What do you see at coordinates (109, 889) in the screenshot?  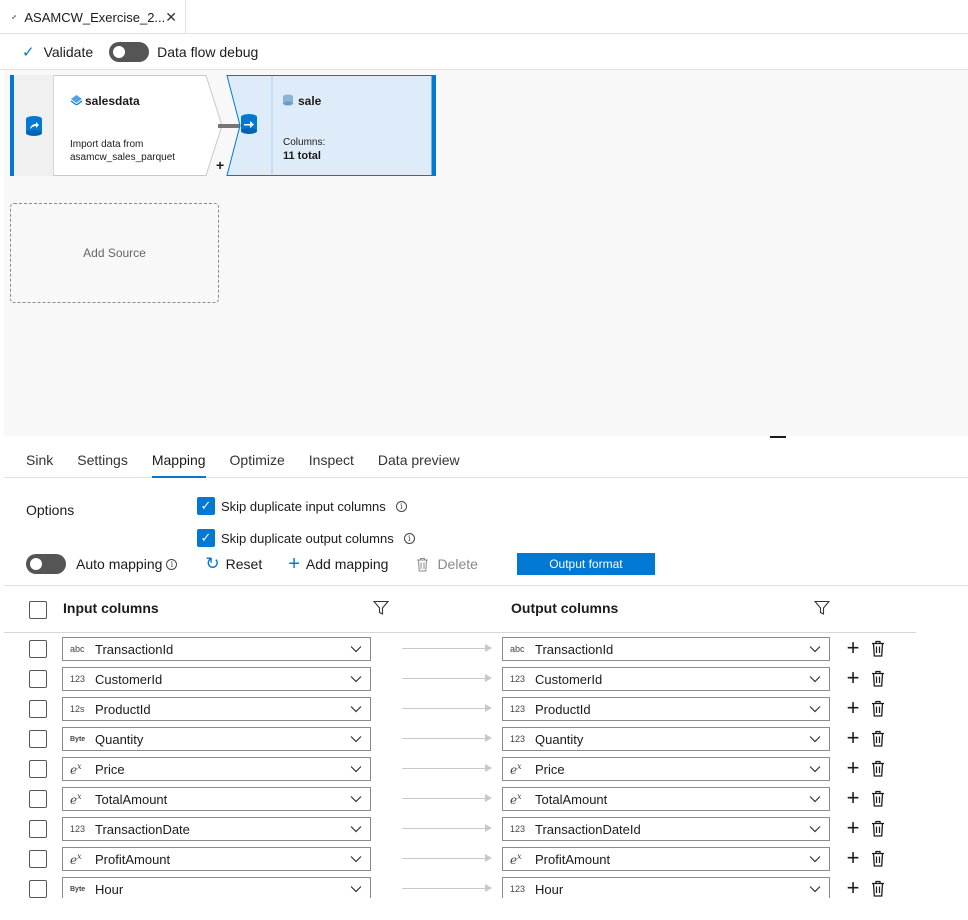 I see `input-column-value: Hour` at bounding box center [109, 889].